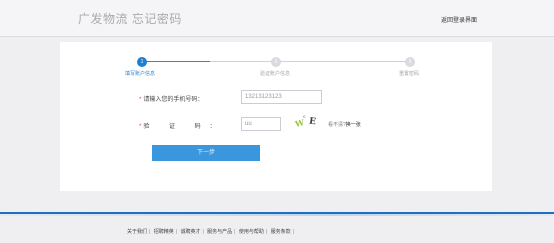 This screenshot has width=554, height=243. What do you see at coordinates (206, 153) in the screenshot?
I see `next-step-button: 下一步` at bounding box center [206, 153].